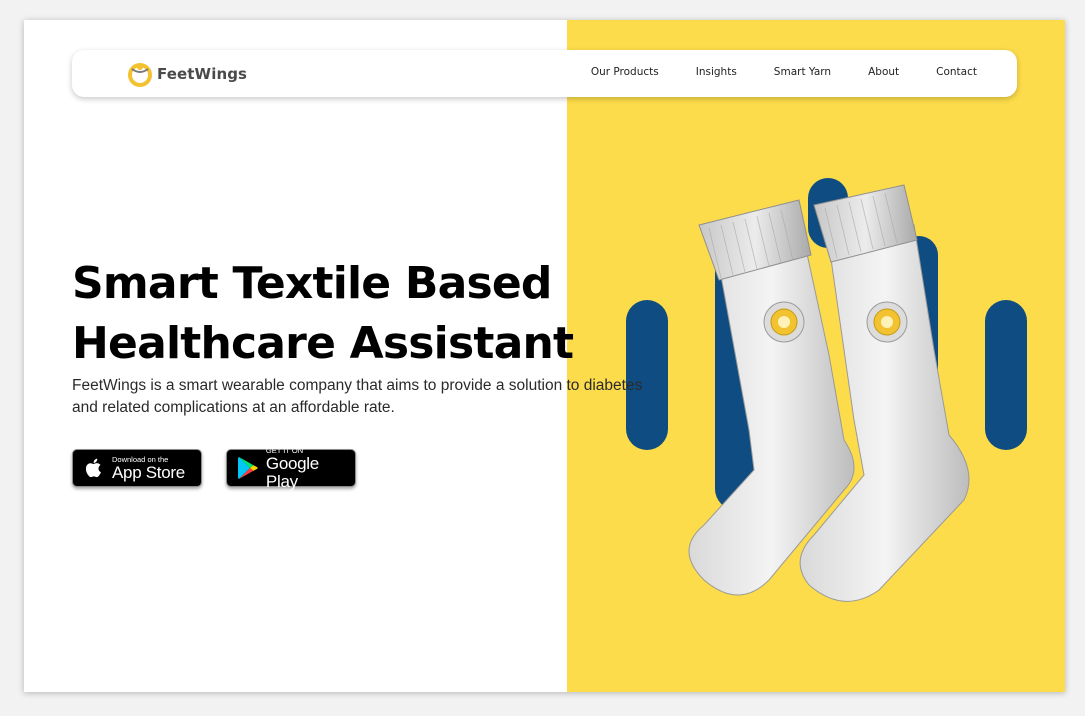  What do you see at coordinates (148, 472) in the screenshot?
I see `app-store-big-label: App Store` at bounding box center [148, 472].